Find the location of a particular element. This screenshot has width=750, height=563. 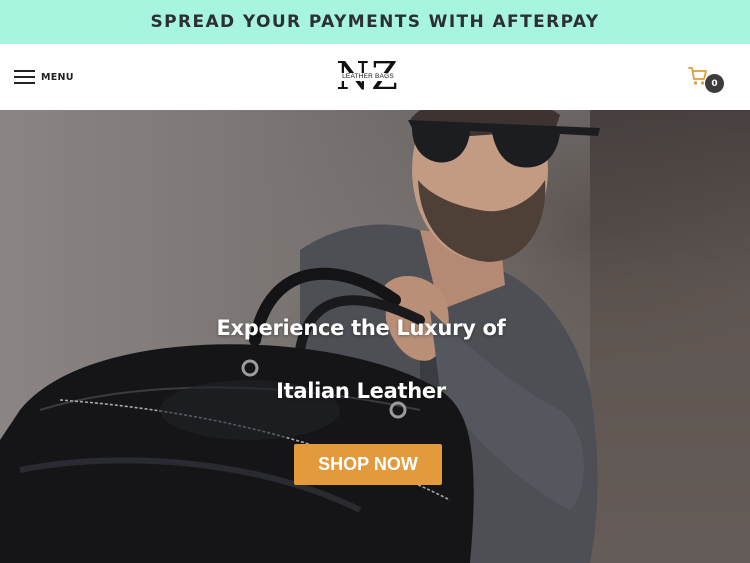

hamburger-icon is located at coordinates (24, 77).